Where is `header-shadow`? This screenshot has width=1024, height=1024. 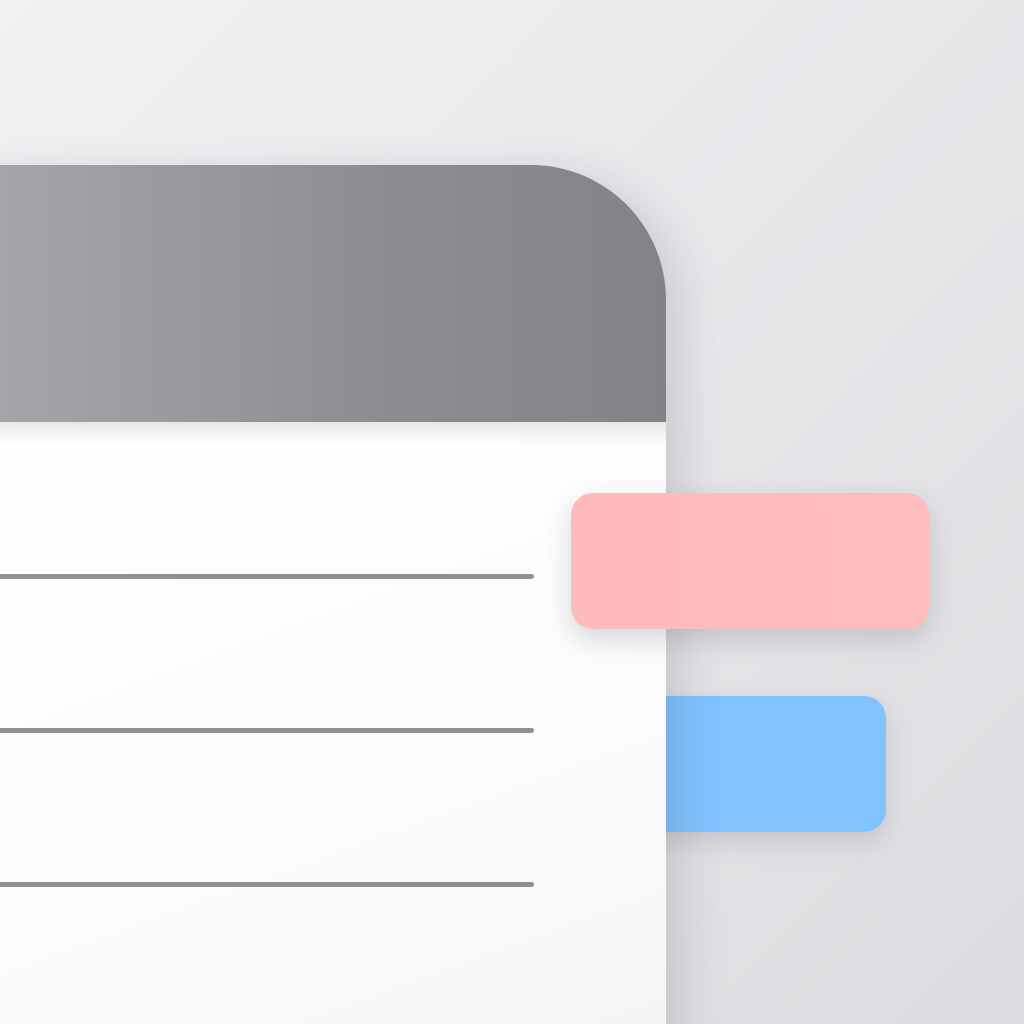 header-shadow is located at coordinates (333, 433).